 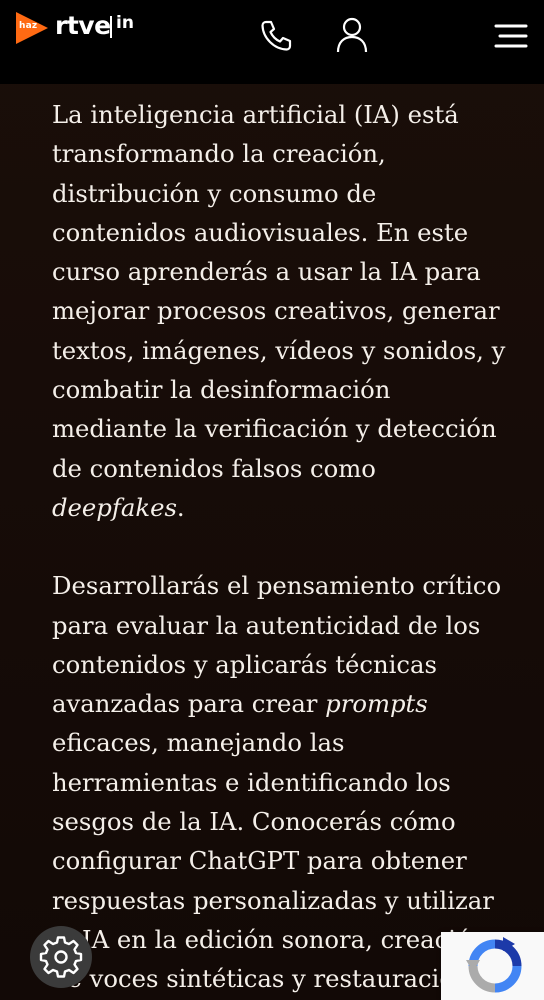 I want to click on prompts-term: prompts, so click(x=376, y=704).